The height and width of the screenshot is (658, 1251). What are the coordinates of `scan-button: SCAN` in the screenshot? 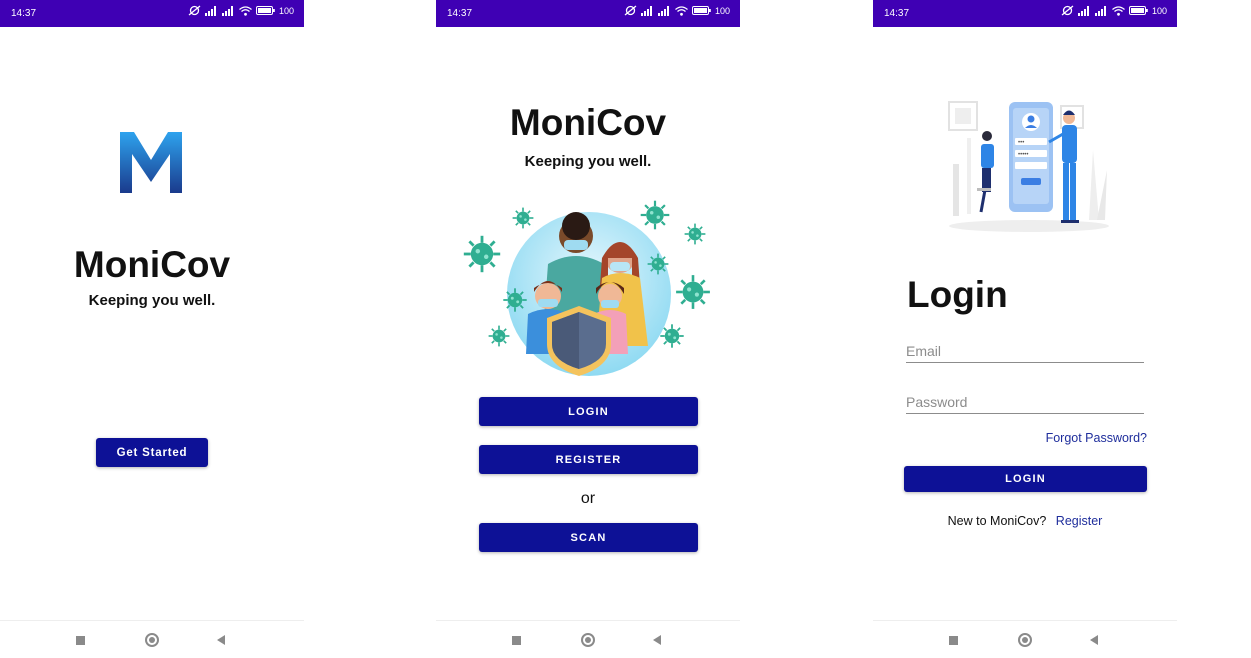 It's located at (588, 537).